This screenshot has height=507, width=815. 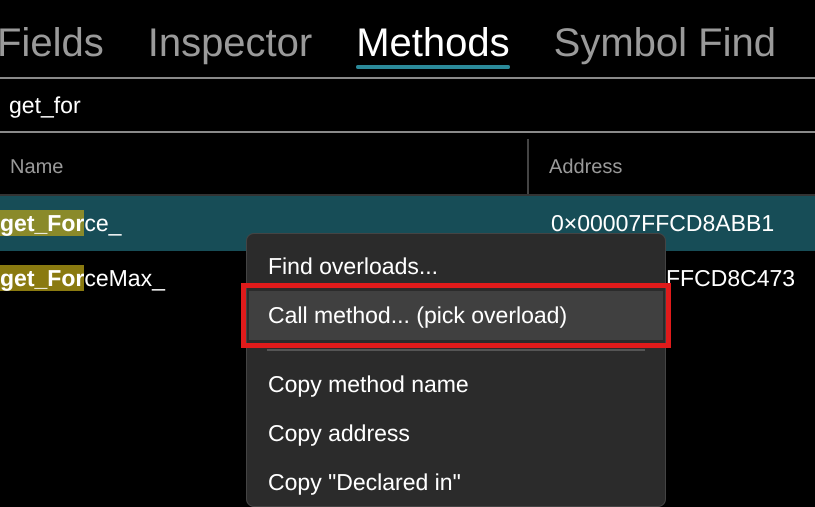 I want to click on method-name: get_Force_, so click(x=61, y=223).